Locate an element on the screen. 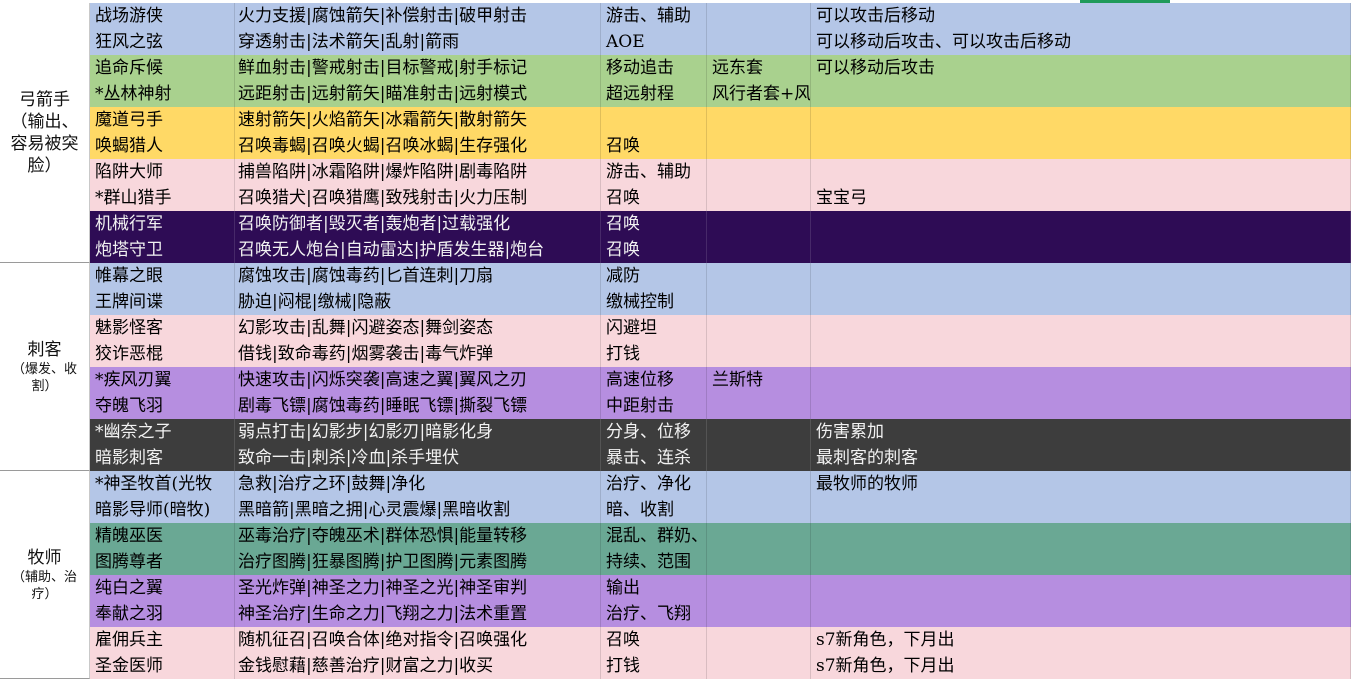  cell-name: 魔道弓手 is located at coordinates (162, 120).